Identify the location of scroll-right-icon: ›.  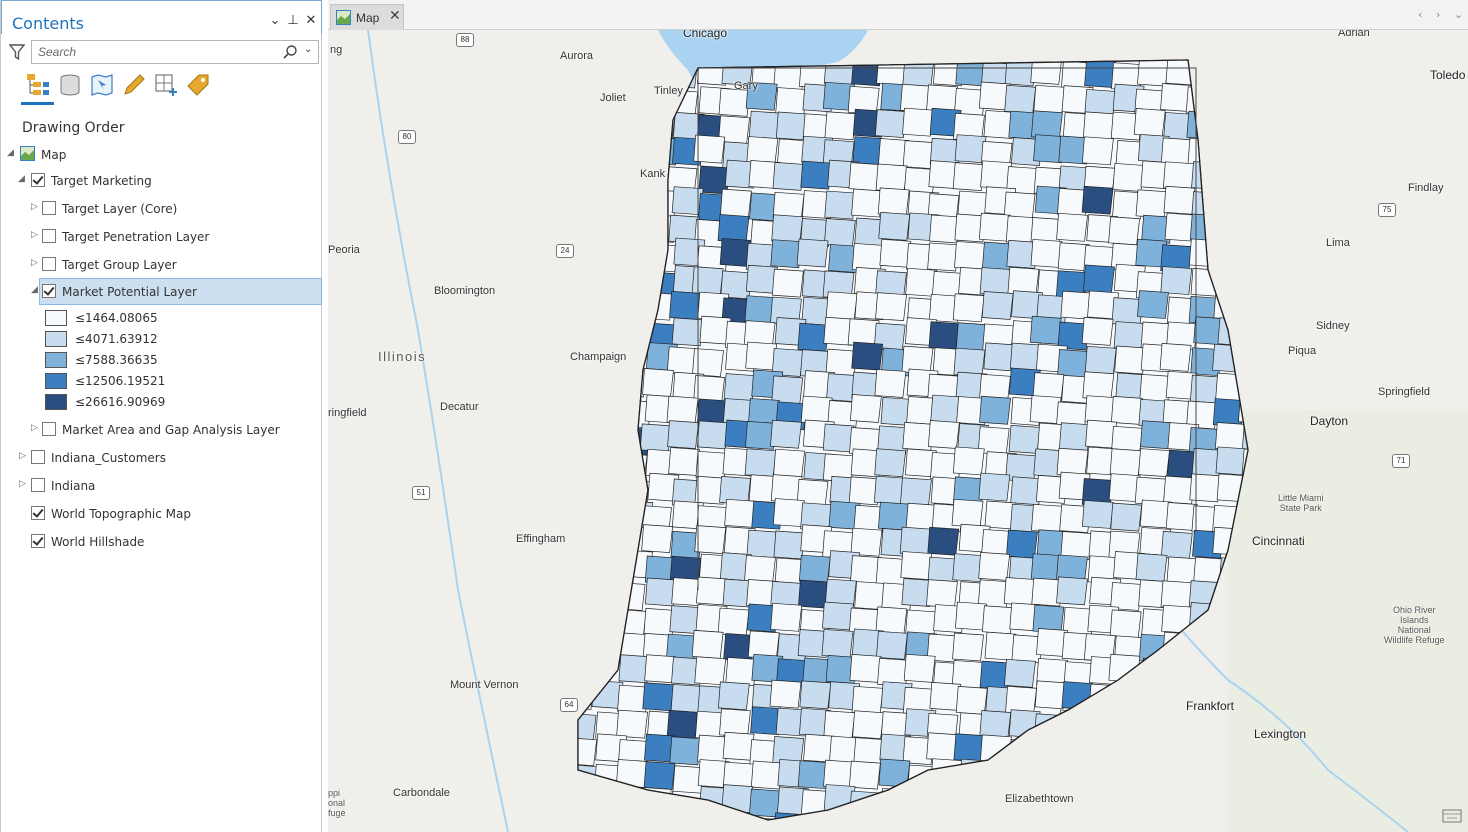
(1438, 14).